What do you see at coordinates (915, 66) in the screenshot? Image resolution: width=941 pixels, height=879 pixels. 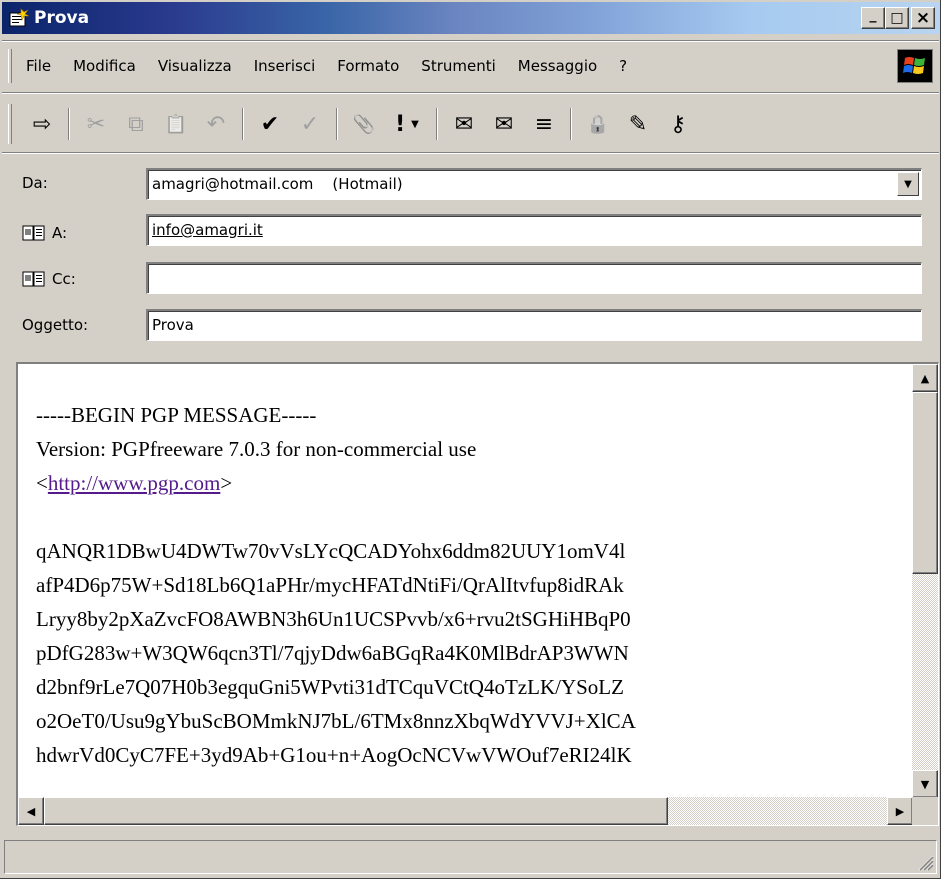 I see `windows-logo-icon` at bounding box center [915, 66].